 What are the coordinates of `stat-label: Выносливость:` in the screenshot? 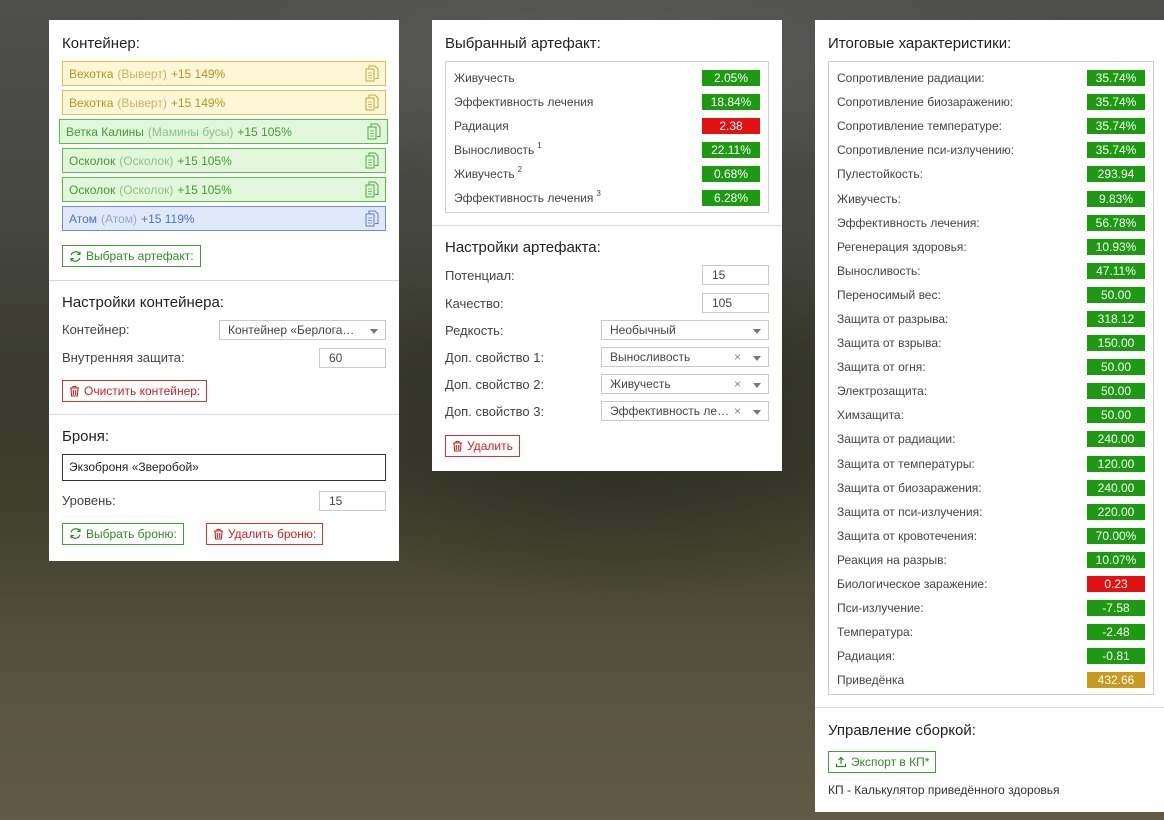 It's located at (879, 271).